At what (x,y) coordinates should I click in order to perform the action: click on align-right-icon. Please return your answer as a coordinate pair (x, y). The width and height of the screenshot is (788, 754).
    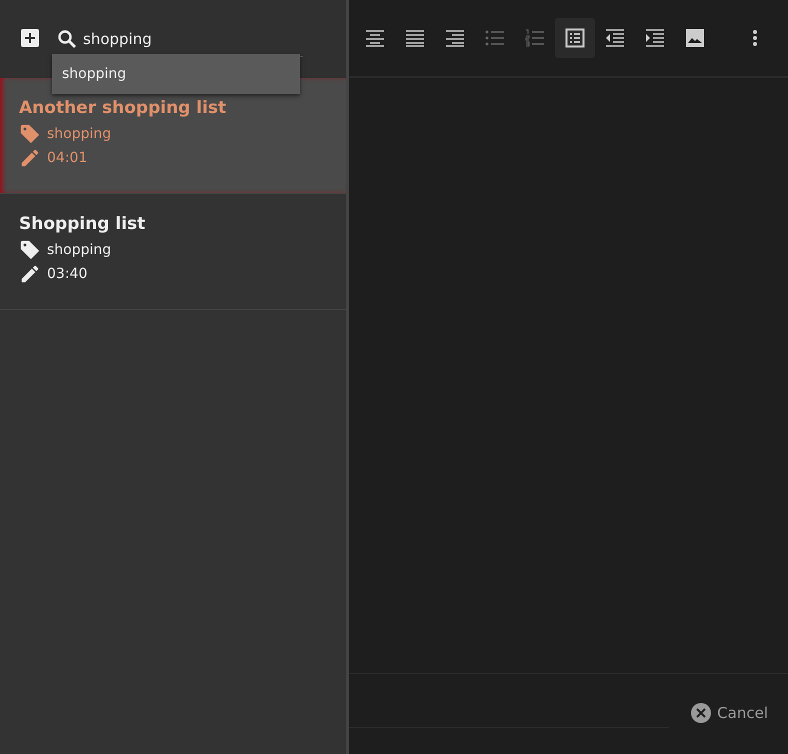
    Looking at the image, I should click on (455, 38).